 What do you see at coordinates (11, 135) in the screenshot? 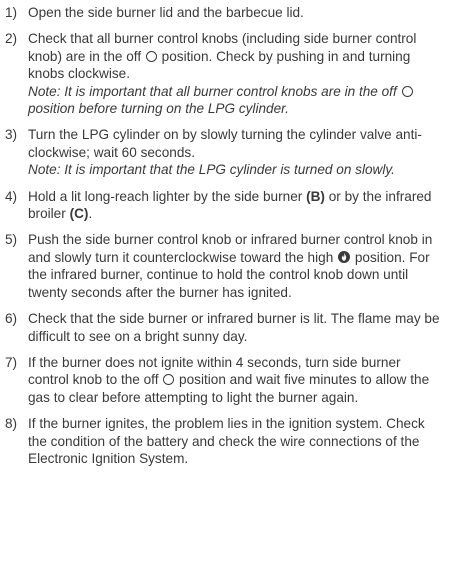
I see `step-number: 3)` at bounding box center [11, 135].